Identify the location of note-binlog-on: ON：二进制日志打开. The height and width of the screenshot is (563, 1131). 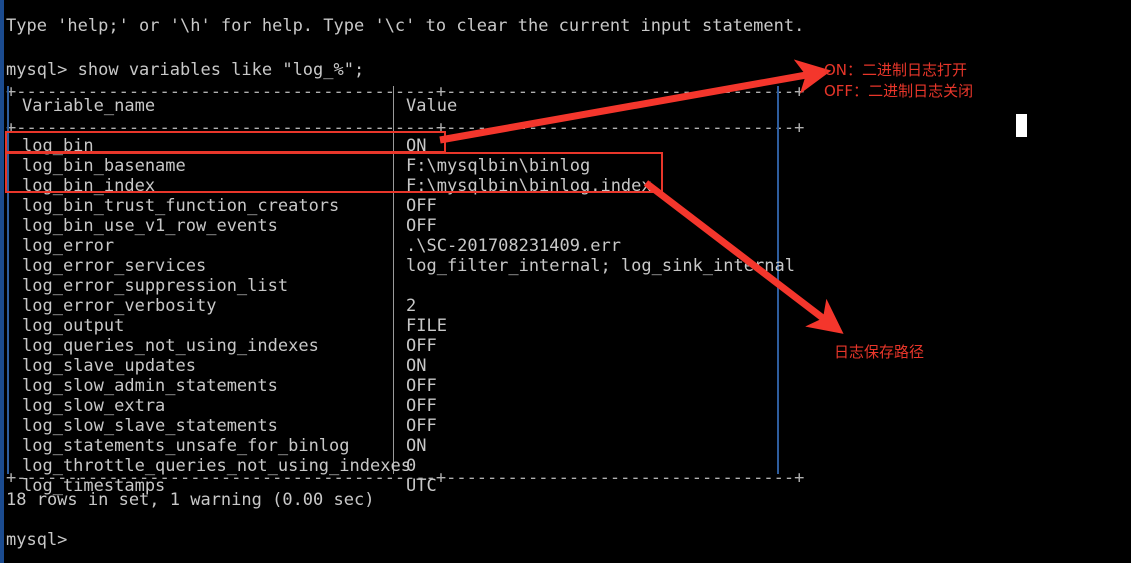
(896, 70).